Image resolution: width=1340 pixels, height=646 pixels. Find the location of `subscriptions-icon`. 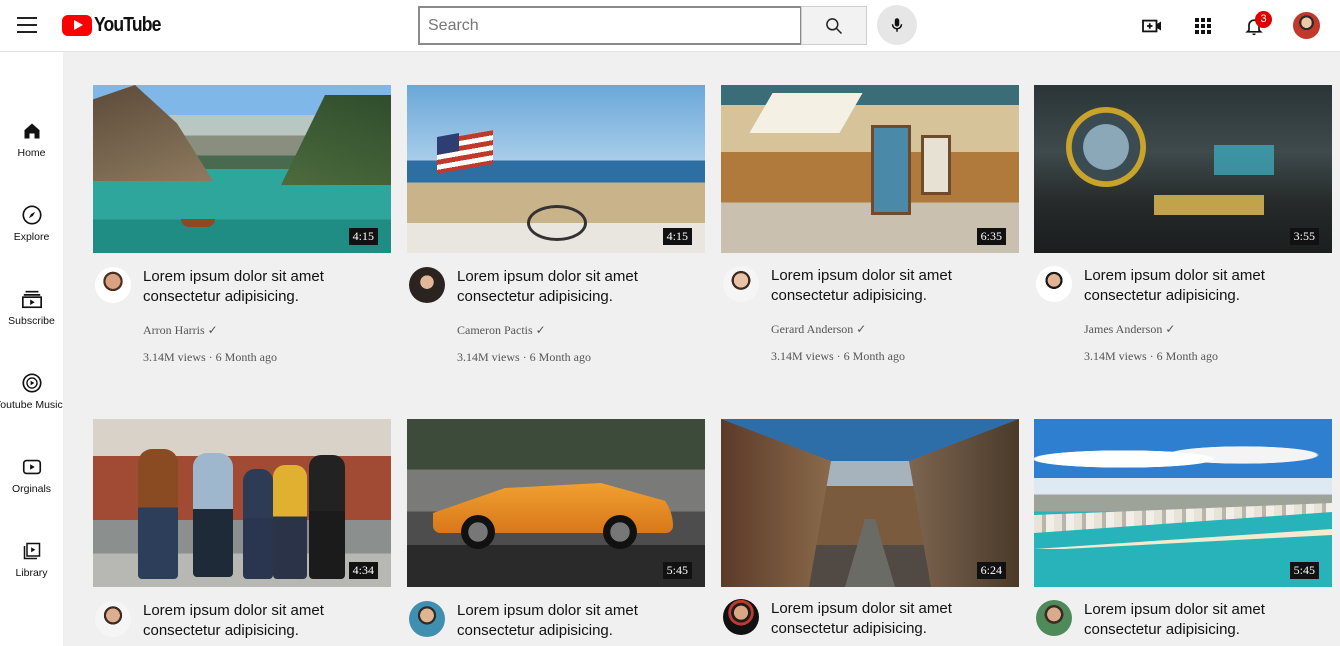

subscriptions-icon is located at coordinates (31, 299).